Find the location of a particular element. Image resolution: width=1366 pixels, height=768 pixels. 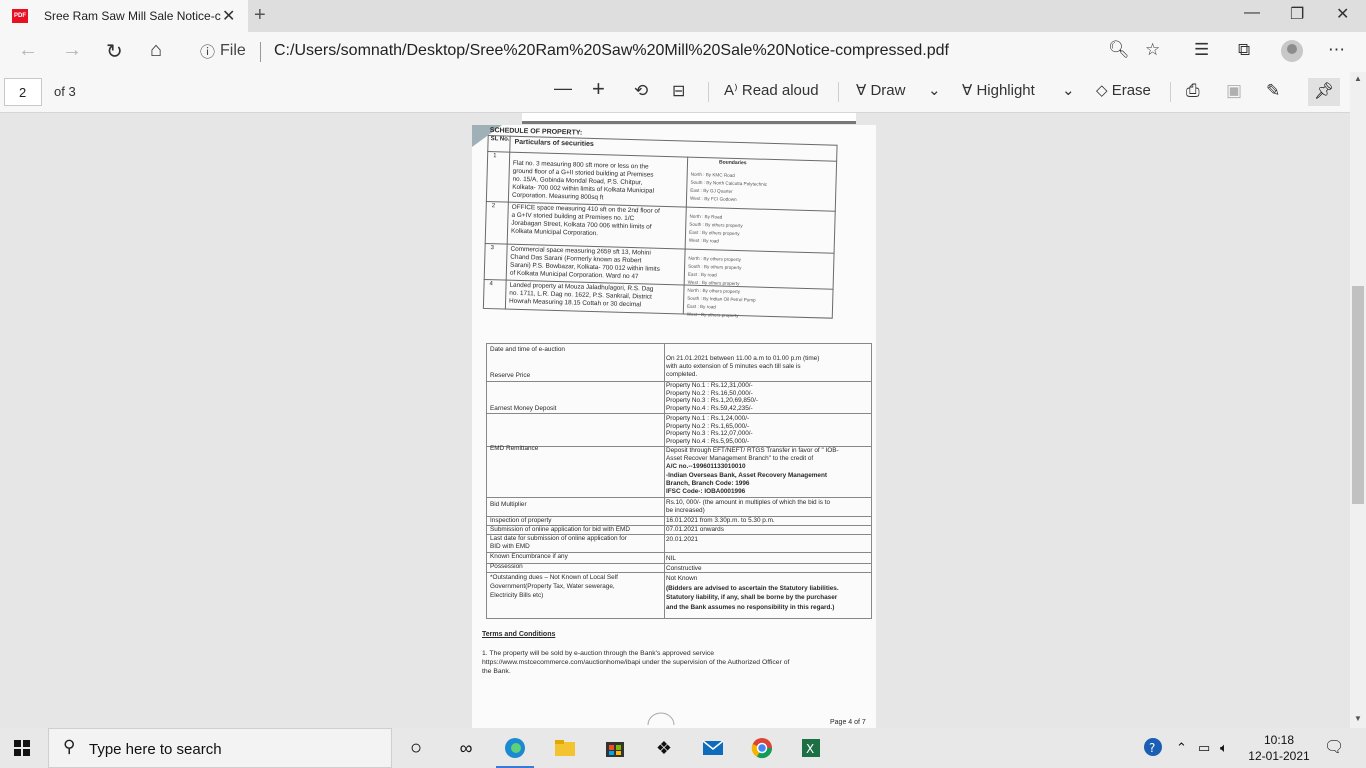

read-aloud-label: Read aloud is located at coordinates (780, 90).